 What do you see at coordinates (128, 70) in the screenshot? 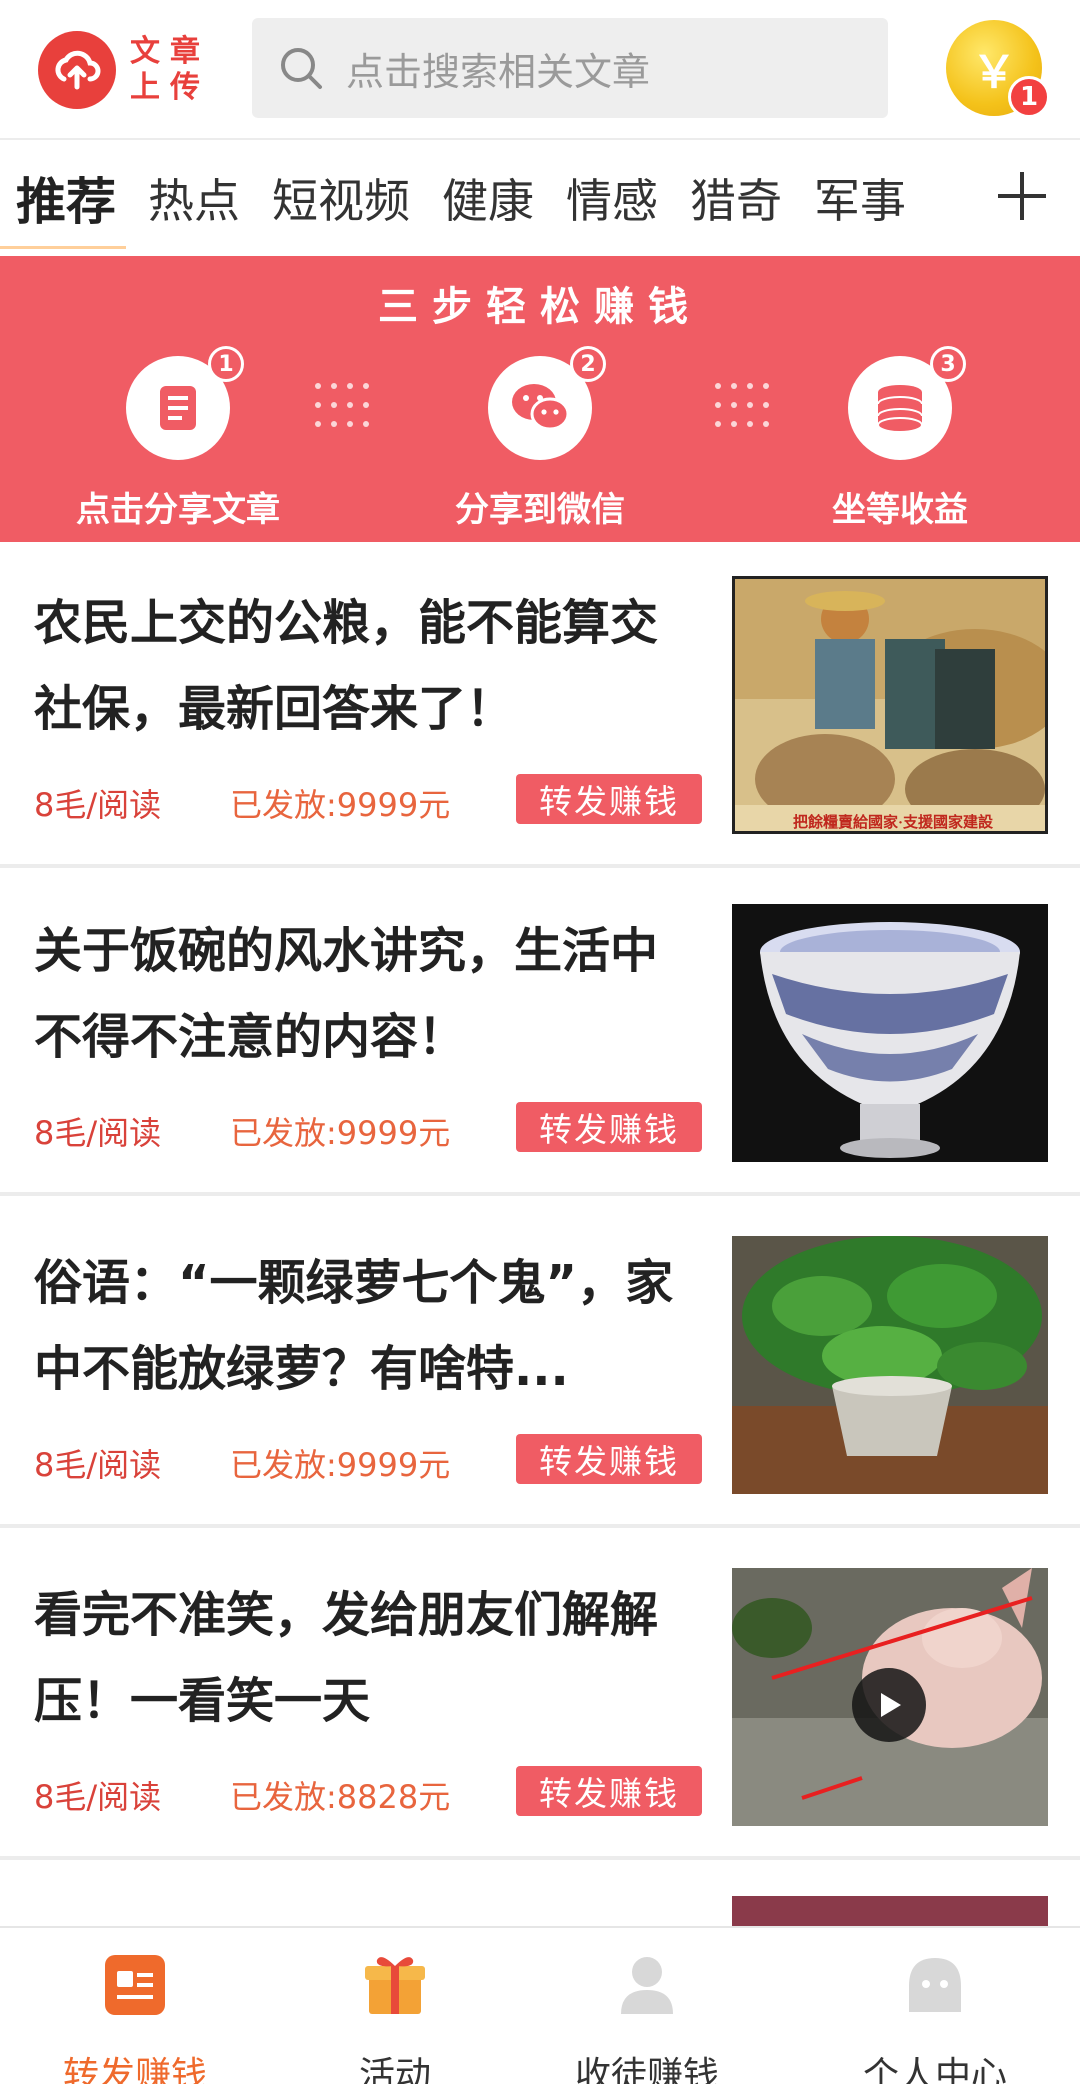
I see `article-upload-button: 文章 上传` at bounding box center [128, 70].